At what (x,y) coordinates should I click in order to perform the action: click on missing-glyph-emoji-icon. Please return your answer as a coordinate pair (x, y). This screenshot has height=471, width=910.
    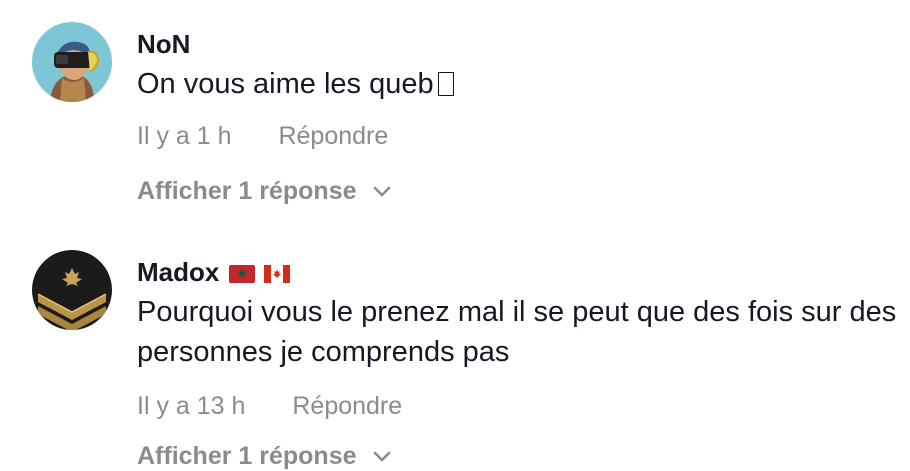
    Looking at the image, I should click on (445, 84).